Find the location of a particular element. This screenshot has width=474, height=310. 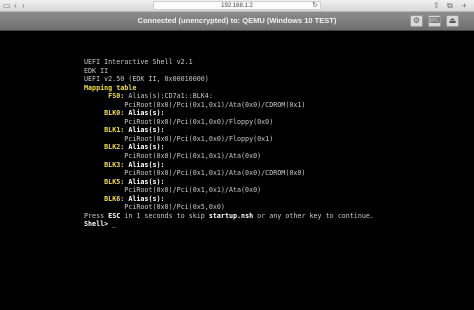

mapping-path: PciRoot(0x0)/Pci(0x5,0x0) is located at coordinates (174, 207).